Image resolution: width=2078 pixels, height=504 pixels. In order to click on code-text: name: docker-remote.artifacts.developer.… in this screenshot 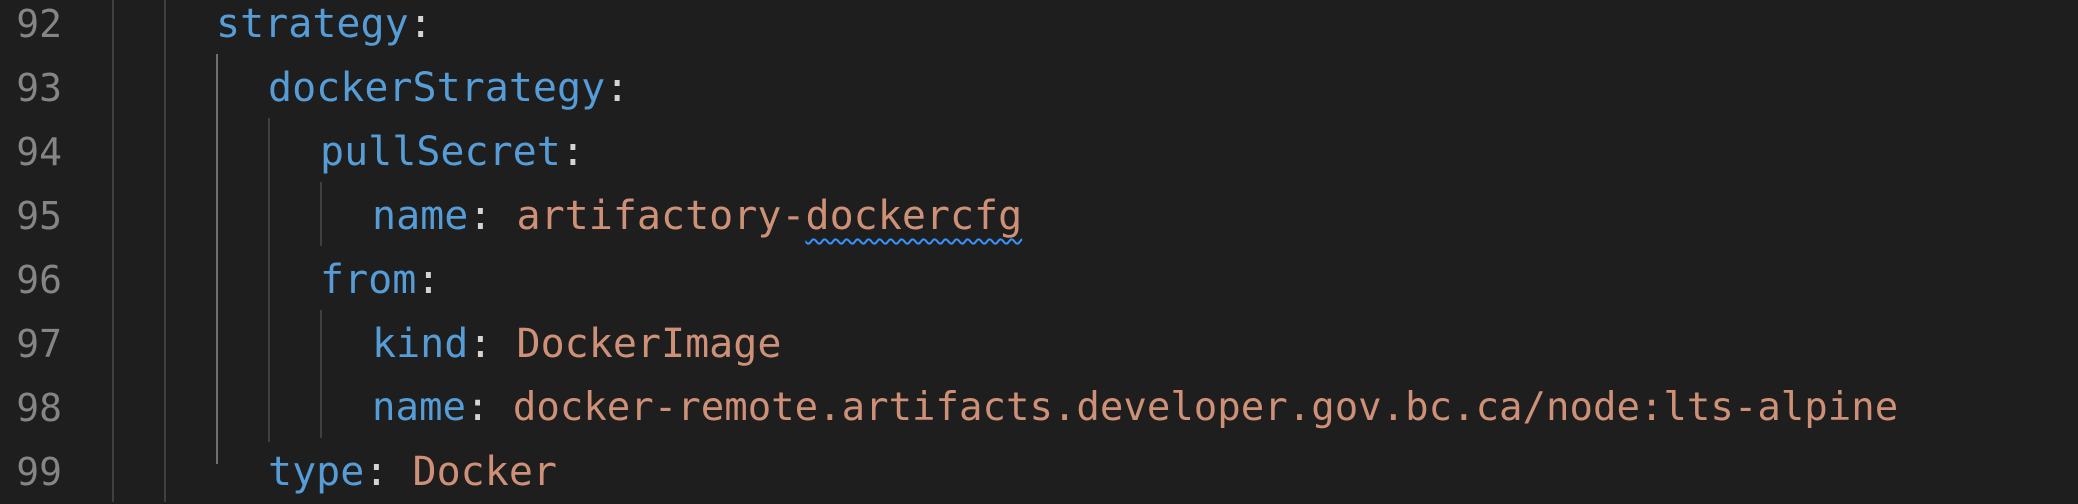, I will do `click(1135, 408)`.